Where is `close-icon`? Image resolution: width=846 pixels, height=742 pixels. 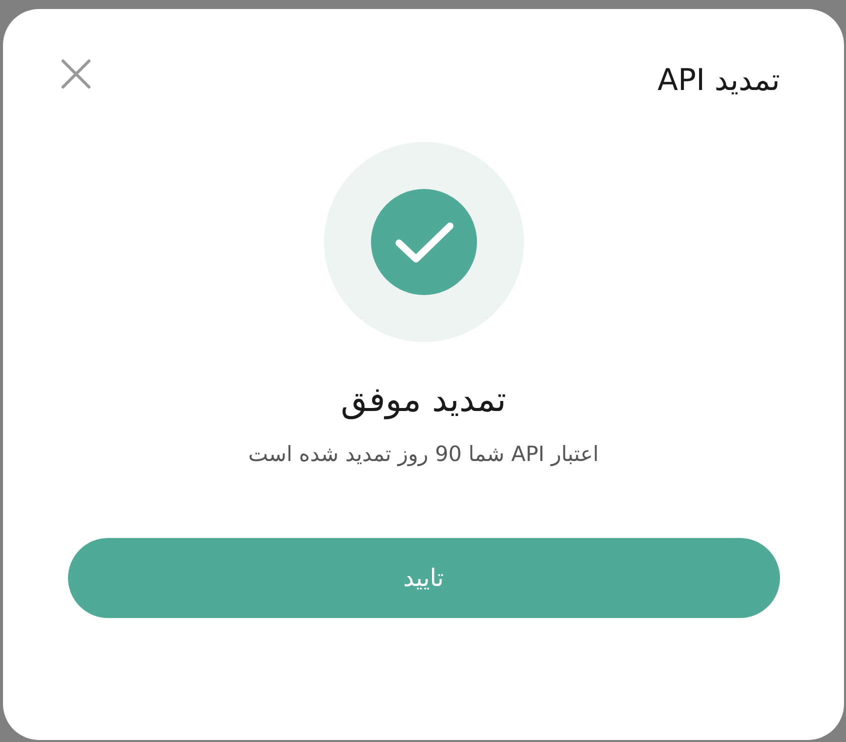
close-icon is located at coordinates (76, 73).